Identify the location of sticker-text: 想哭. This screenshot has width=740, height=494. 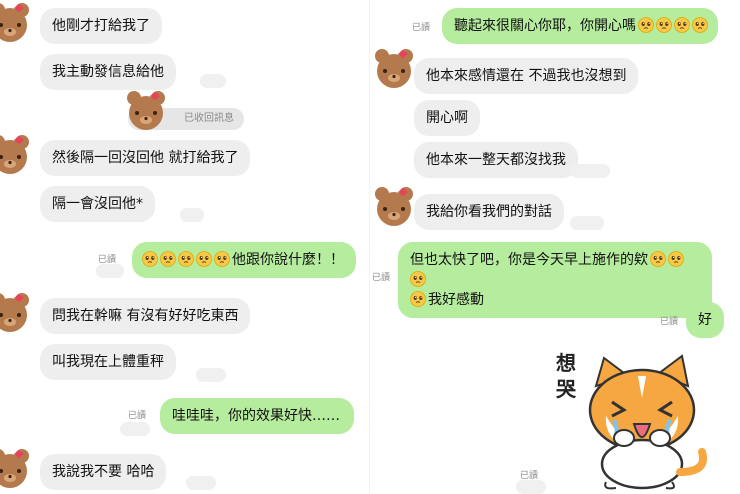
(566, 376).